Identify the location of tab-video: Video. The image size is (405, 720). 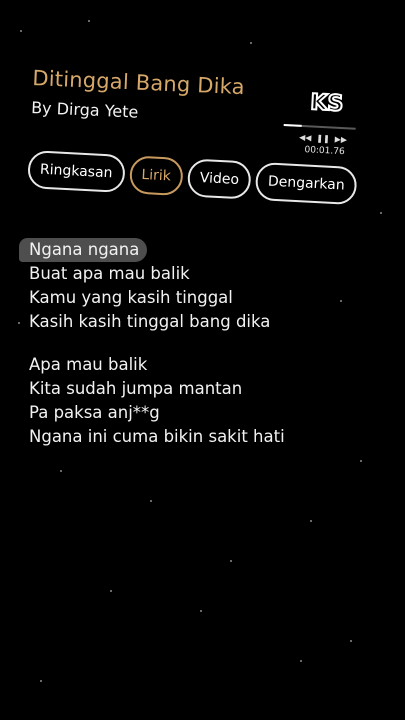
(219, 179).